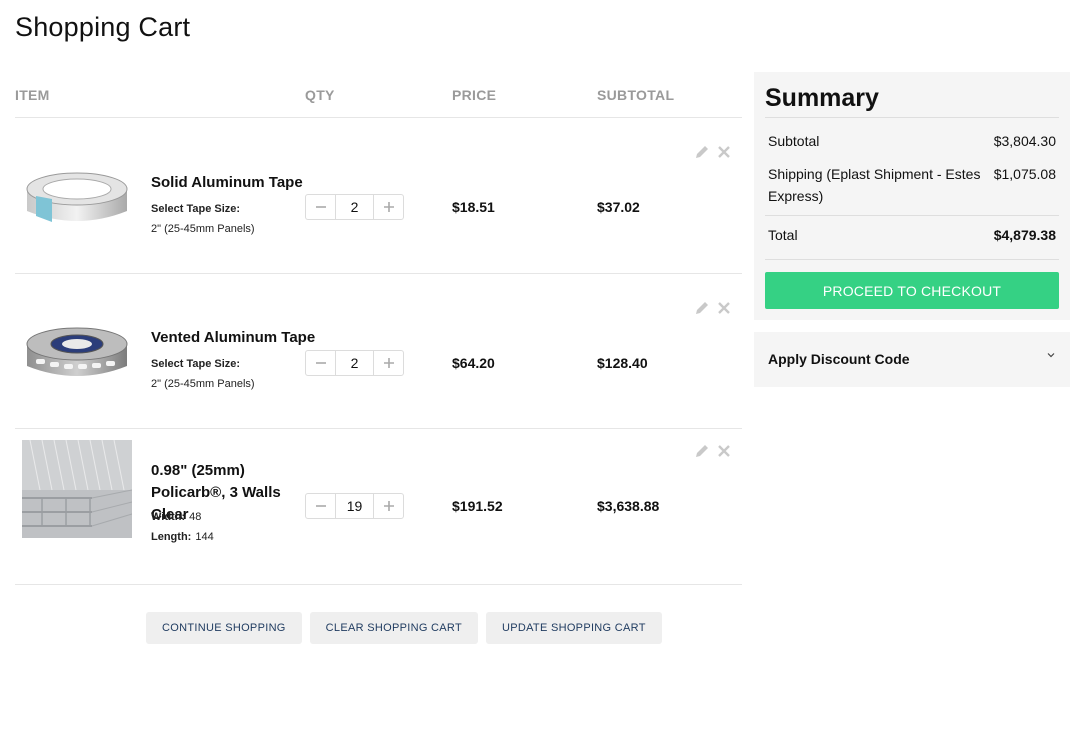 The width and height of the screenshot is (1080, 731). I want to click on item-name: Solid Aluminum Tape, so click(236, 183).